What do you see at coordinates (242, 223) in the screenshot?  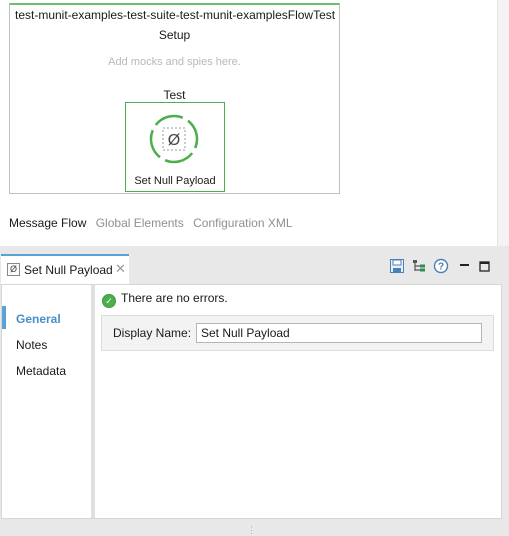 I see `tab-configuration-xml: Configuration XML` at bounding box center [242, 223].